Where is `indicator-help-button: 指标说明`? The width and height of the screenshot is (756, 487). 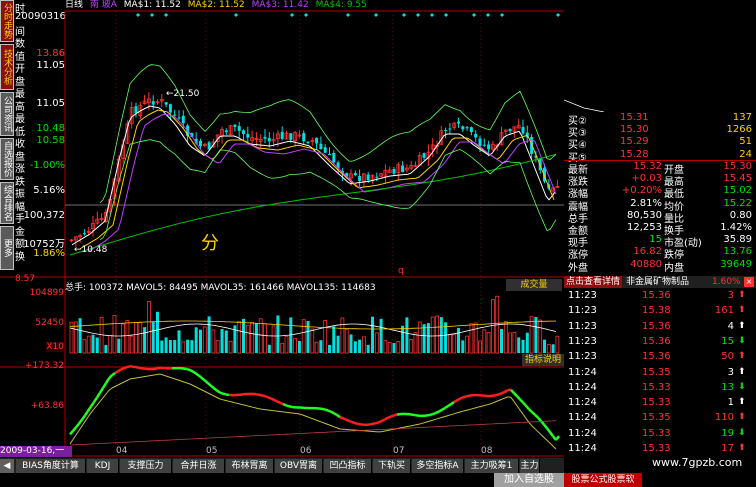
indicator-help-button: 指标说明 is located at coordinates (543, 360).